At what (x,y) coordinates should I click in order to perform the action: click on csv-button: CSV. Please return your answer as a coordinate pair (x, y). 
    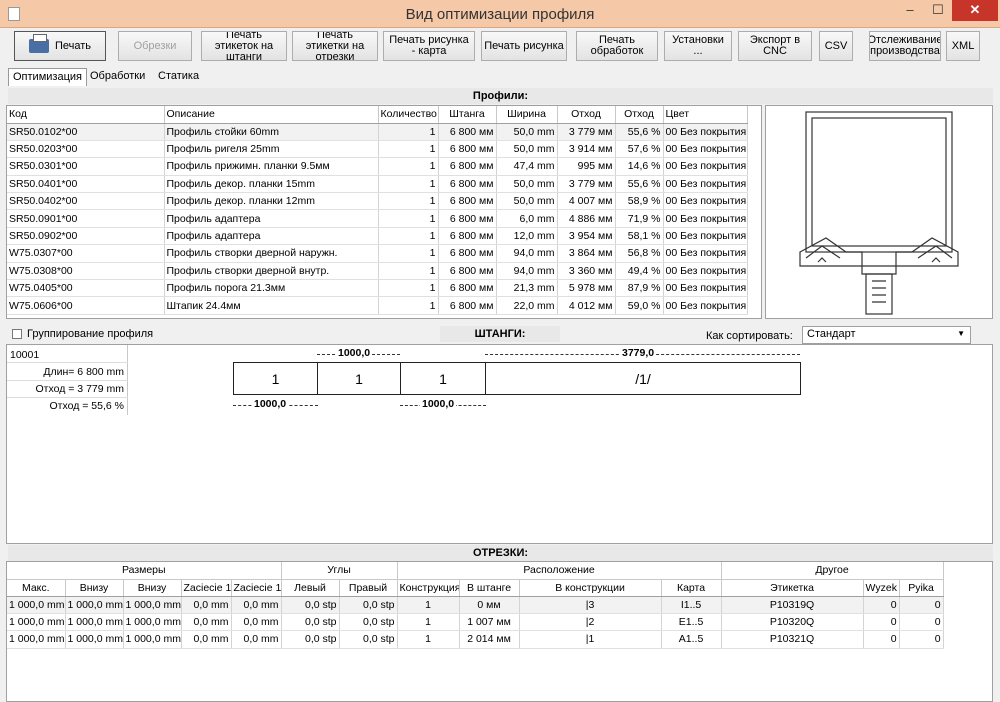
    Looking at the image, I should click on (836, 46).